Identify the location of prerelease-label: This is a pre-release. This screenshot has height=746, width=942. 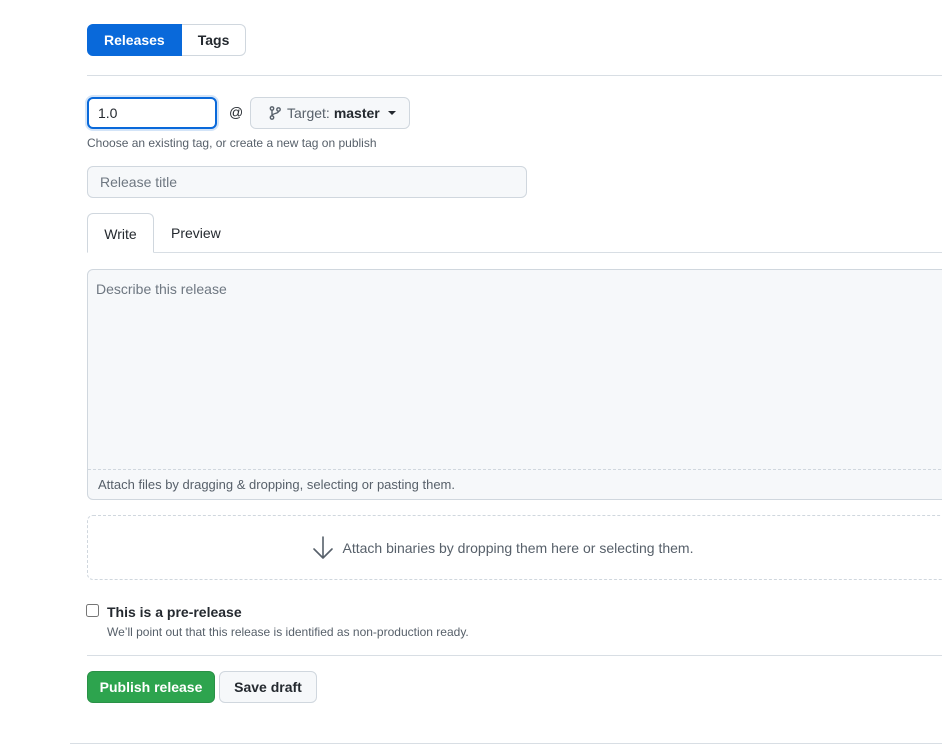
(174, 612).